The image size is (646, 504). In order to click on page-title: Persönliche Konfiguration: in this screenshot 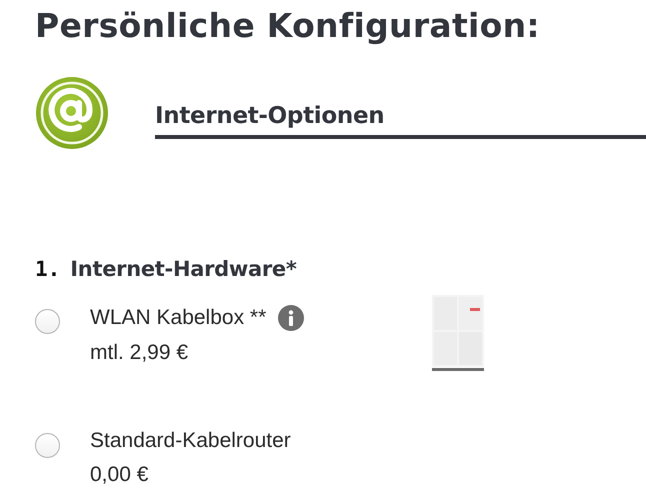, I will do `click(288, 25)`.